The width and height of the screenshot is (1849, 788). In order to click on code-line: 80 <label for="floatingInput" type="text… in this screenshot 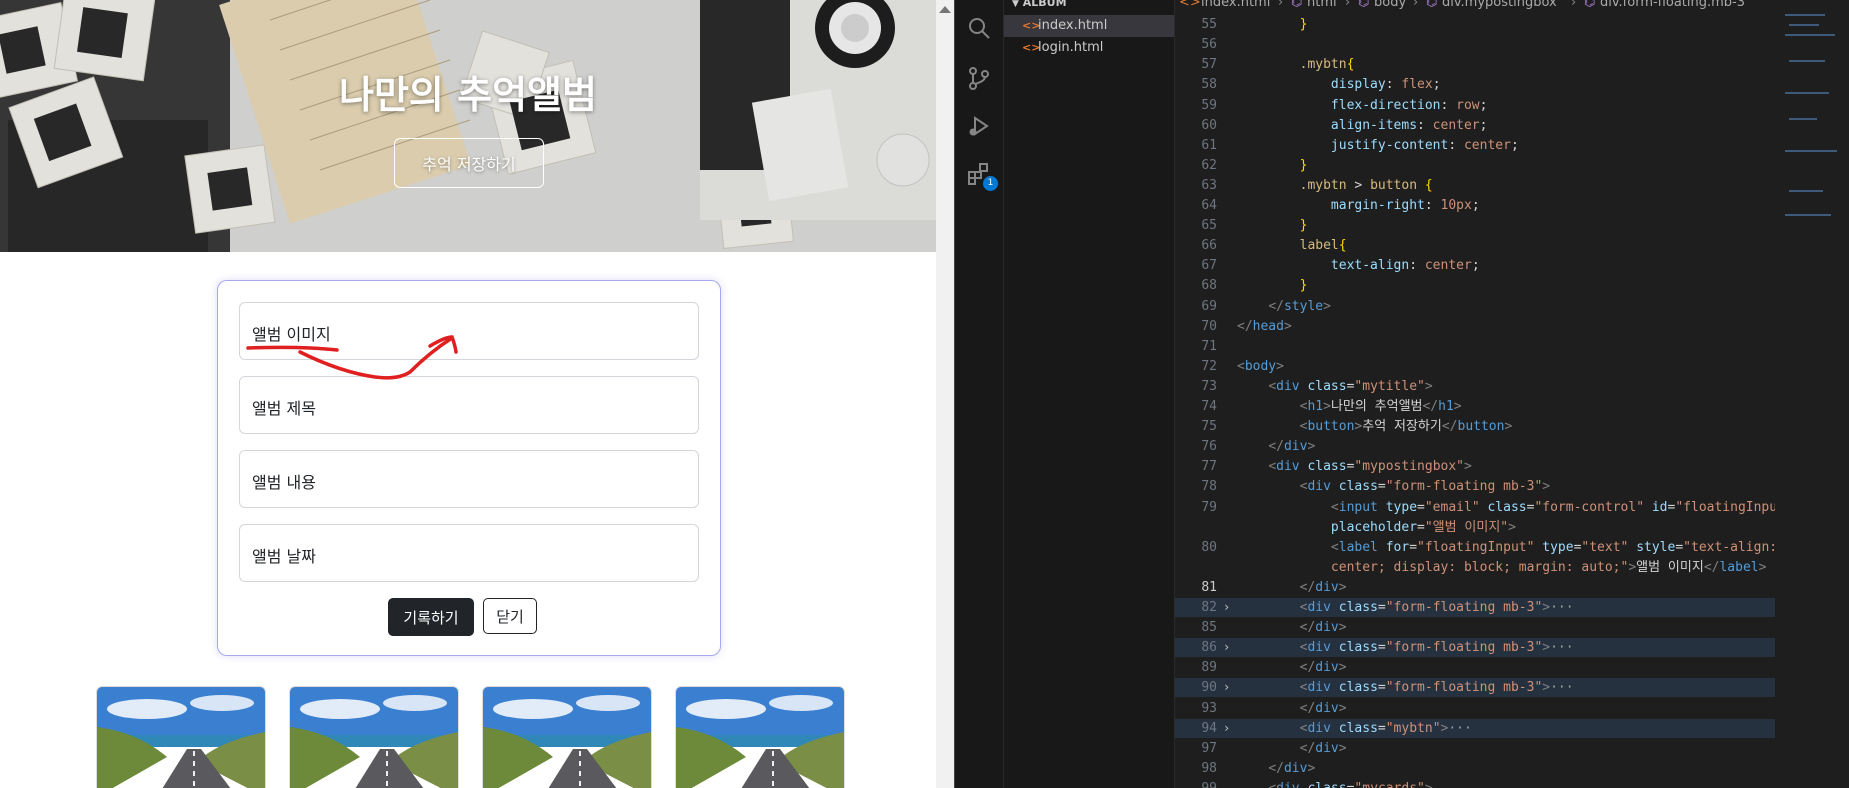, I will do `click(1476, 547)`.